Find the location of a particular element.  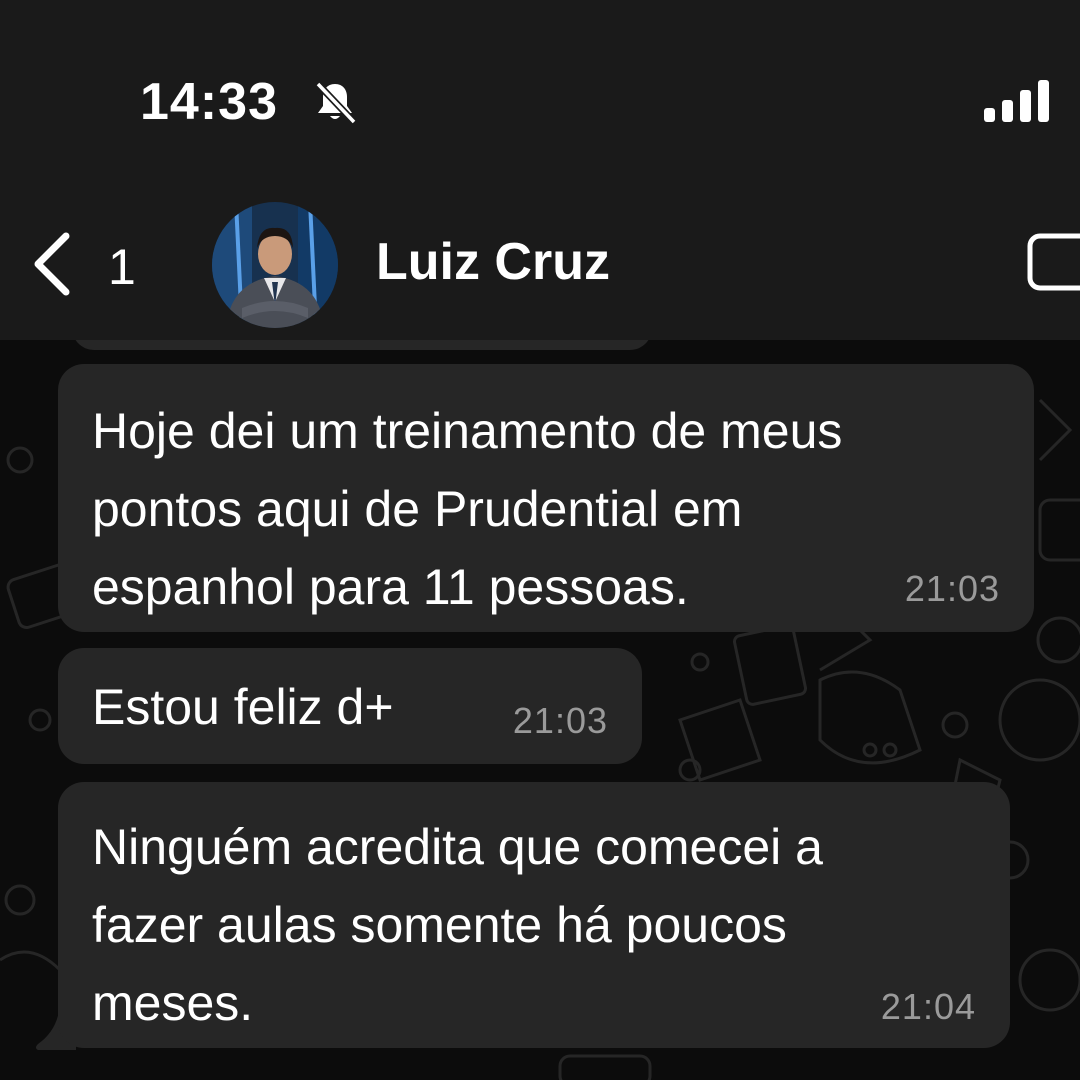

status-time: 14:33 is located at coordinates (209, 102).